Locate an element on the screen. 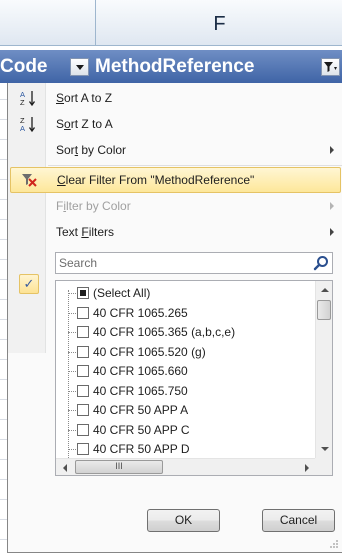 The height and width of the screenshot is (553, 342). filter-by-color-label: Filter by Color is located at coordinates (93, 206).